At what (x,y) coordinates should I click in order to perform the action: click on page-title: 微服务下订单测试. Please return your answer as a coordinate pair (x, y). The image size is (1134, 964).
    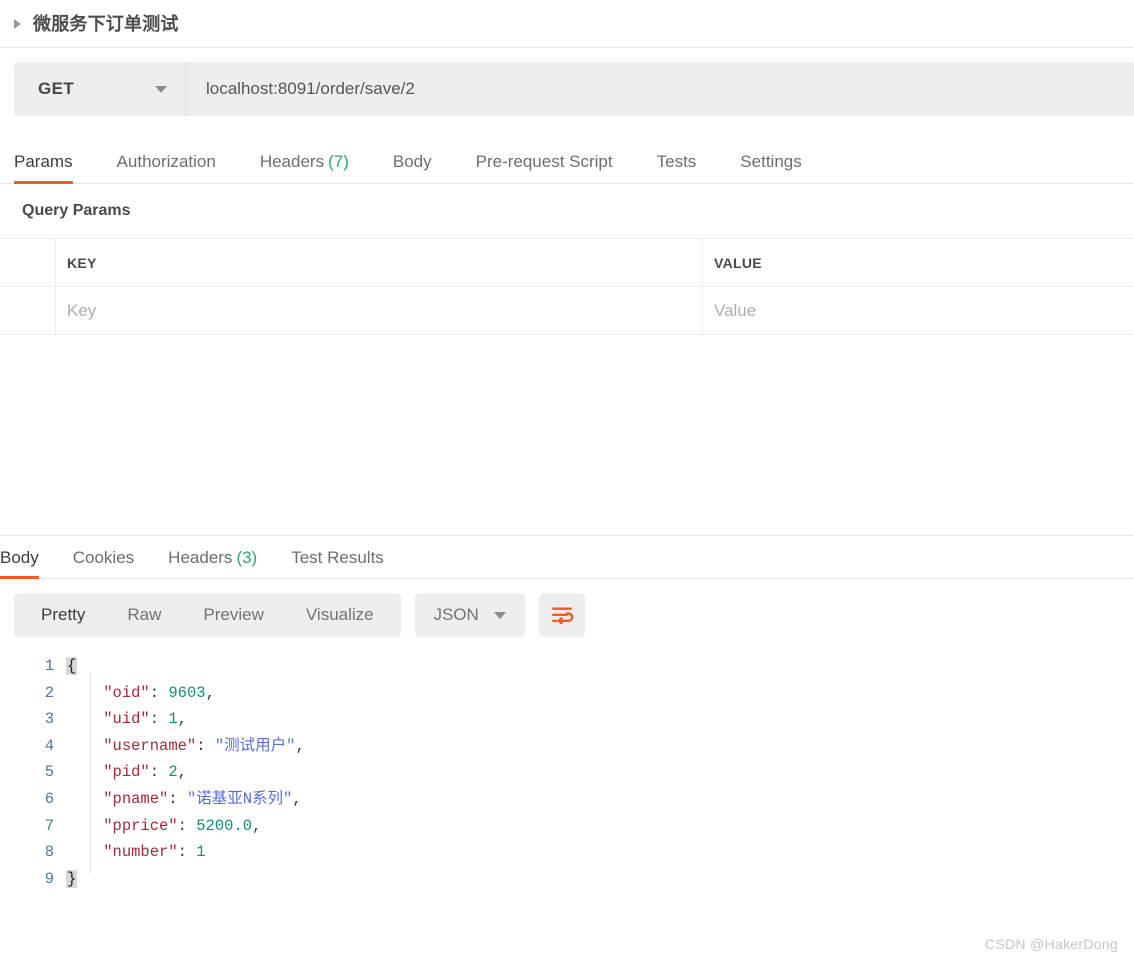
    Looking at the image, I should click on (106, 23).